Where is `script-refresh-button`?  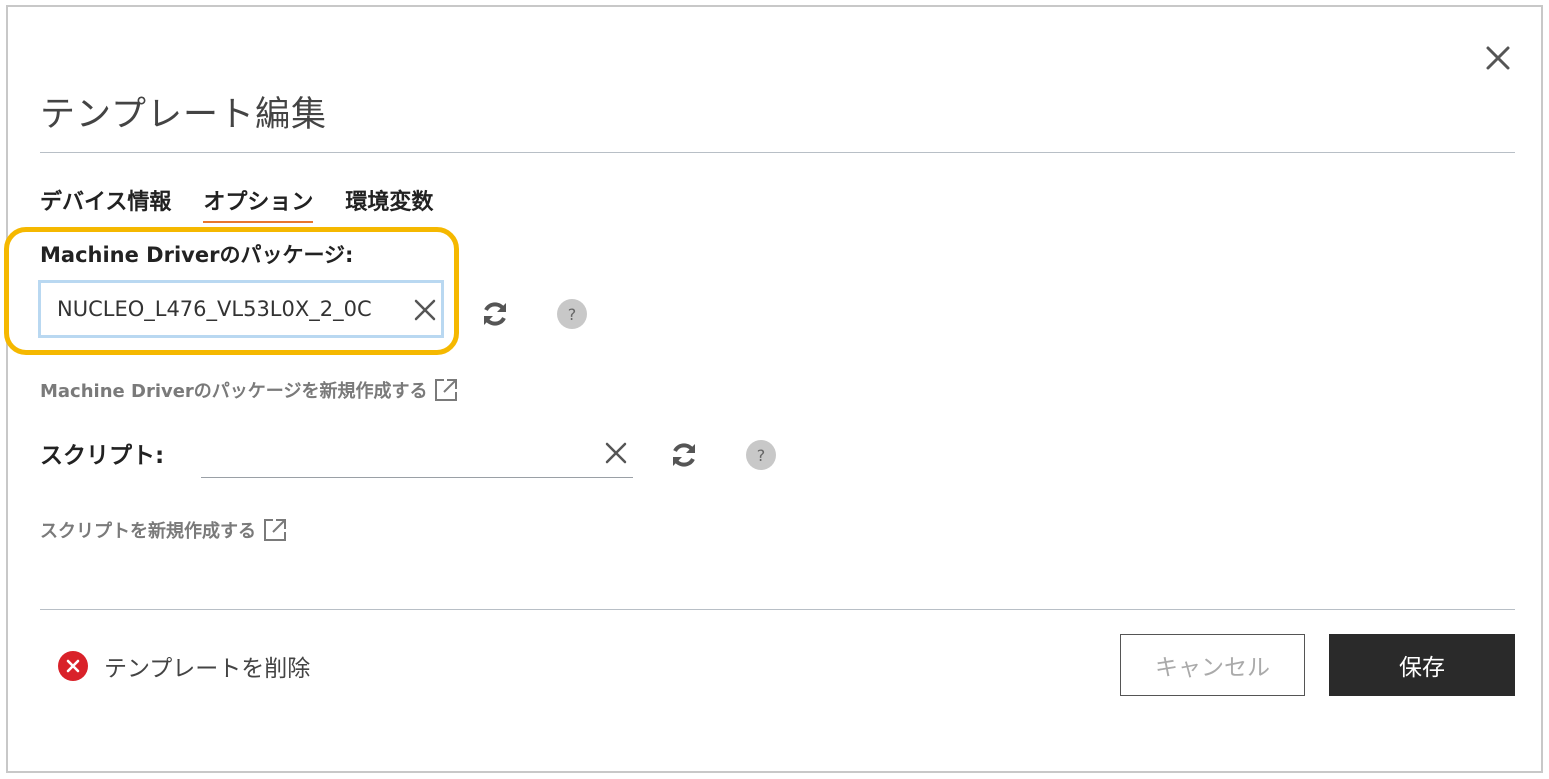
script-refresh-button is located at coordinates (684, 455).